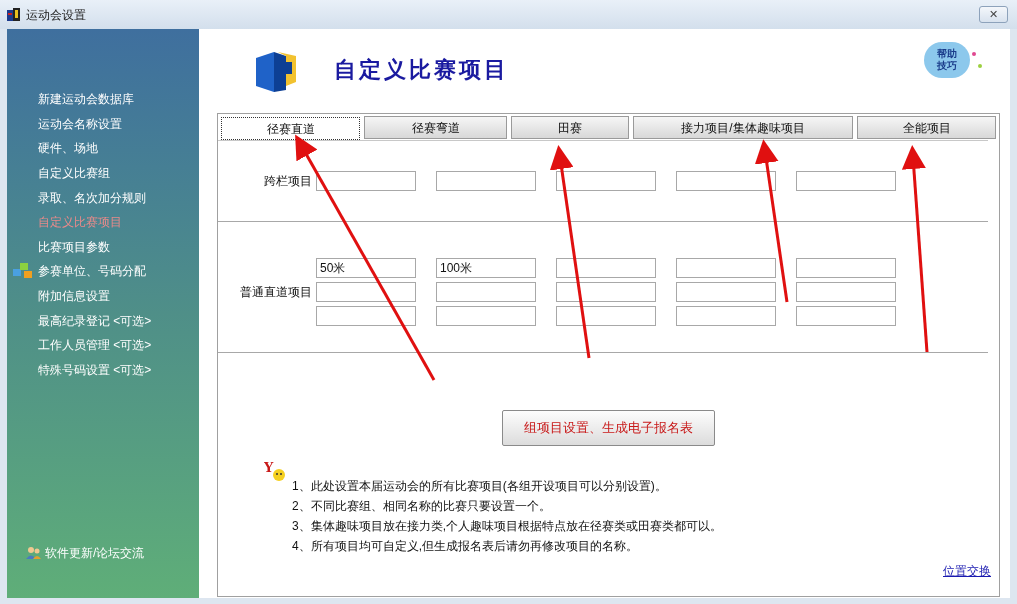 The image size is (1017, 604). I want to click on forum-link: 软件更新/论坛交流, so click(95, 553).